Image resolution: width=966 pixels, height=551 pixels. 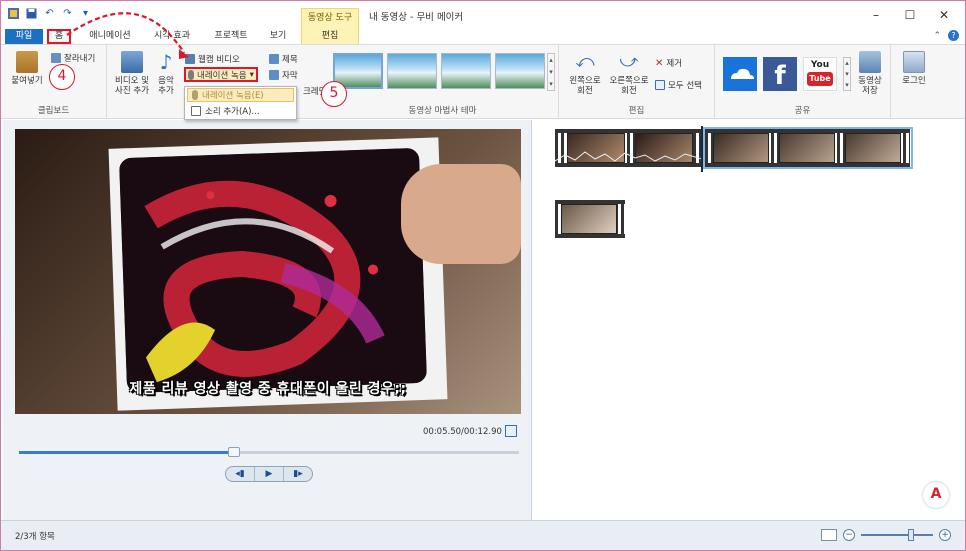 I want to click on tab-project: 프로젝트, so click(x=231, y=36).